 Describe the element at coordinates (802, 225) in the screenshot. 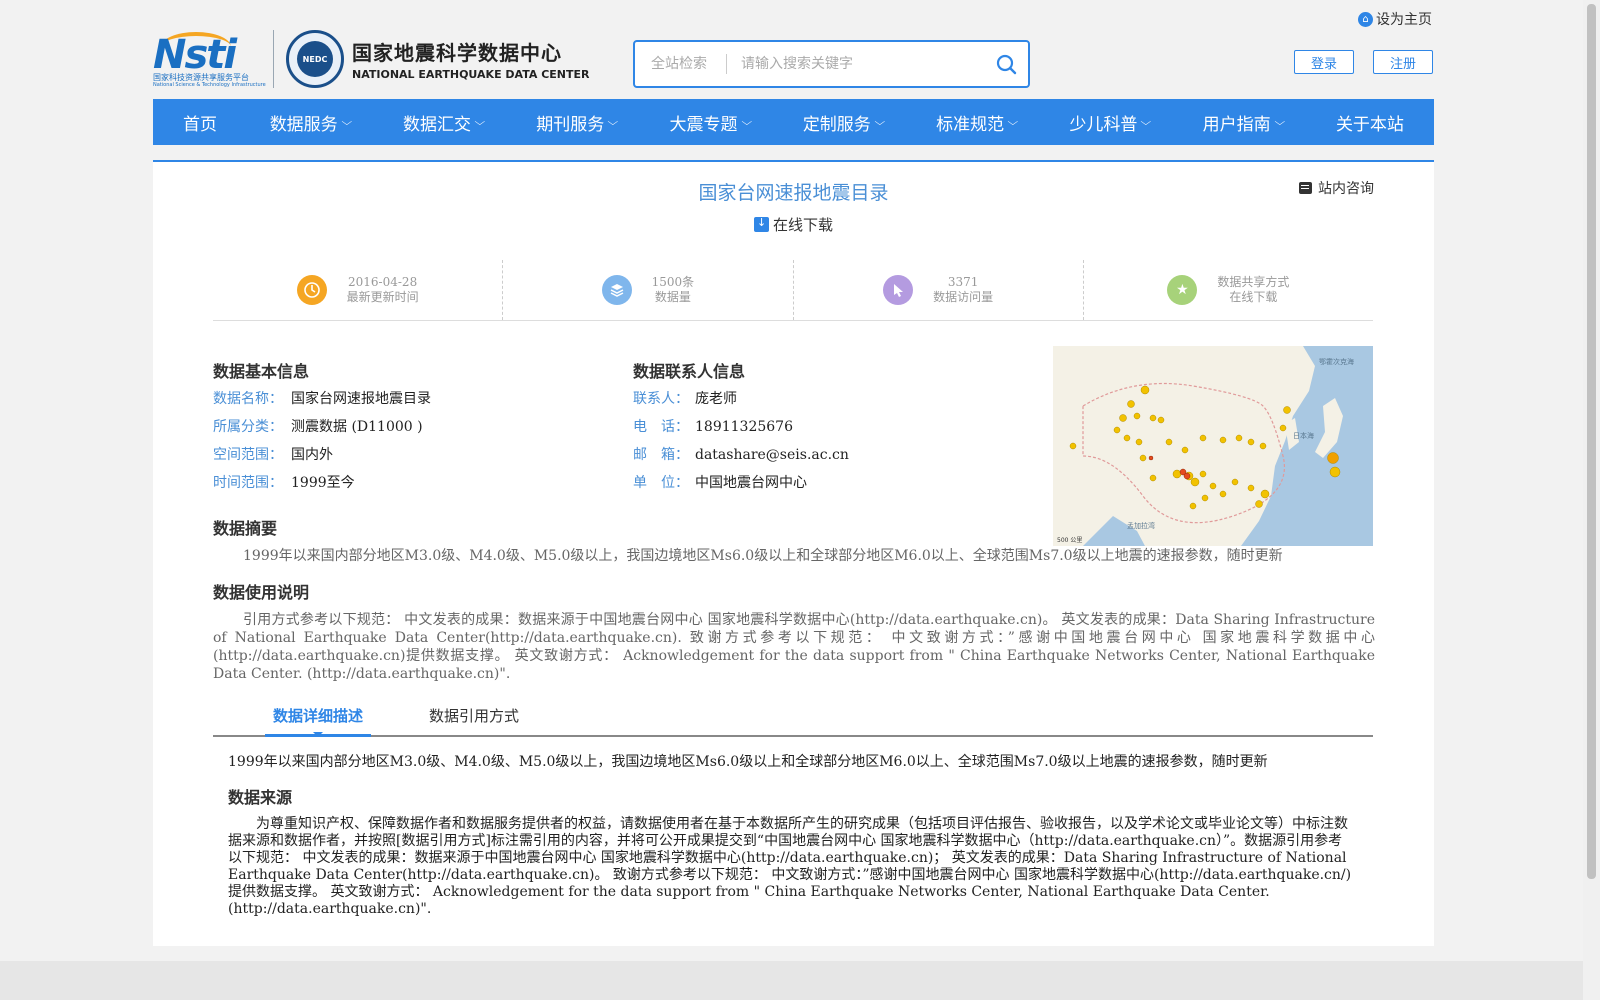

I see `download-label: 在线下载` at that location.